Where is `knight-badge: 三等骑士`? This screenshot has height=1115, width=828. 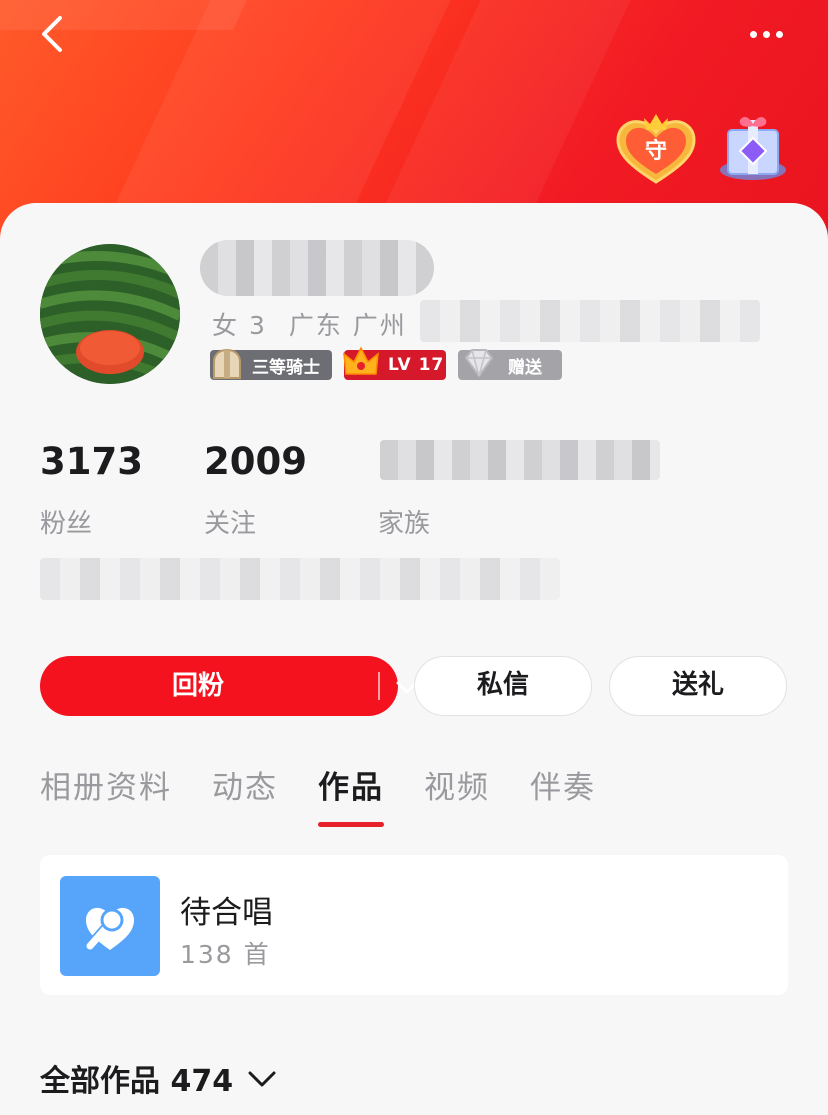
knight-badge: 三等骑士 is located at coordinates (271, 364).